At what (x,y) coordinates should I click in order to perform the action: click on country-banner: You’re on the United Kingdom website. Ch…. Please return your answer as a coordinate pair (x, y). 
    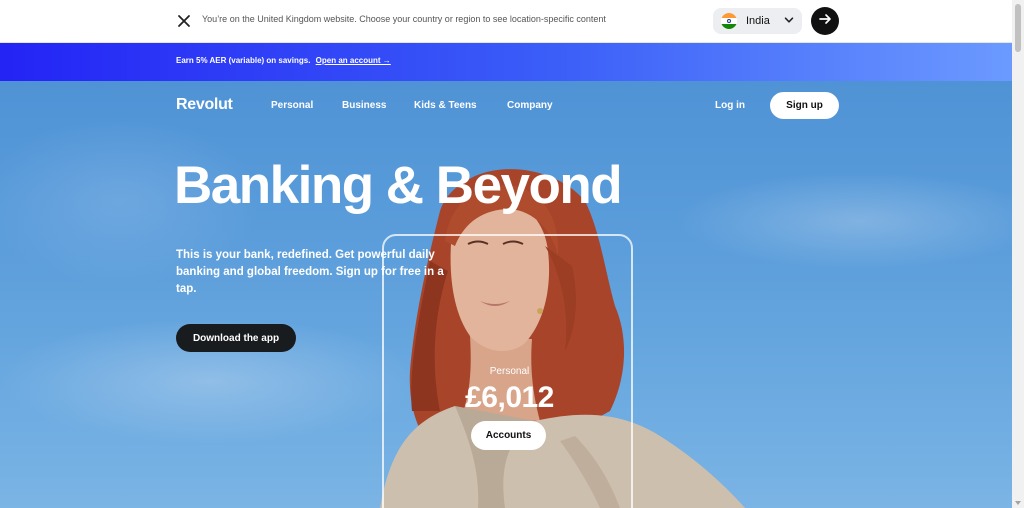
    Looking at the image, I should click on (506, 21).